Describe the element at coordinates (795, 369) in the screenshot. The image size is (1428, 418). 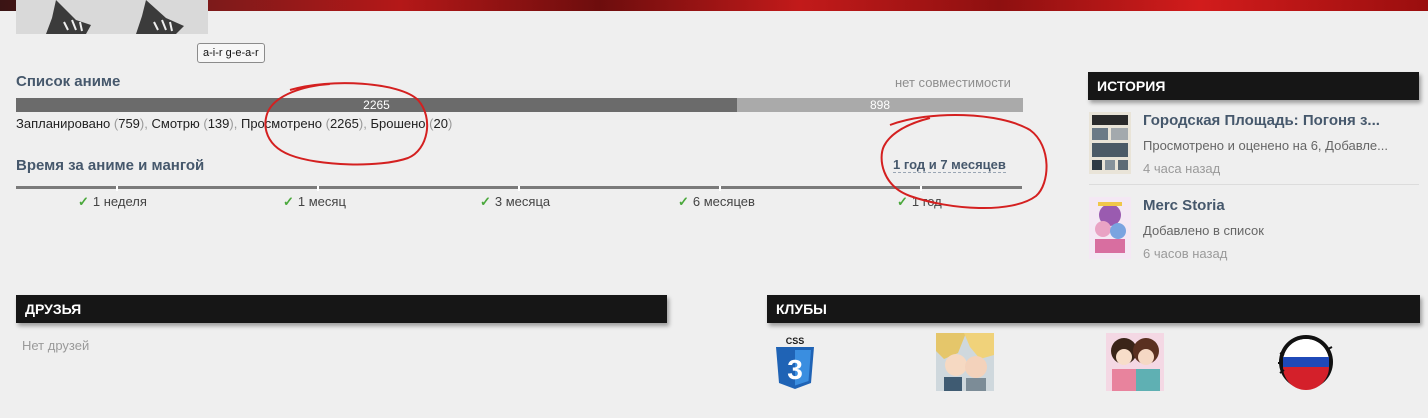
I see `svg-text: 3` at that location.